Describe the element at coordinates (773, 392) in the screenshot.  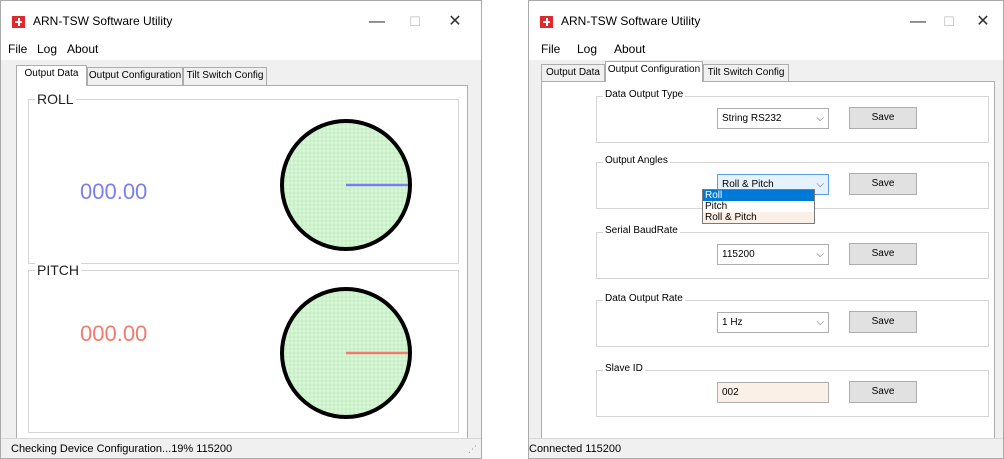
I see `slave-id-input: 002` at that location.